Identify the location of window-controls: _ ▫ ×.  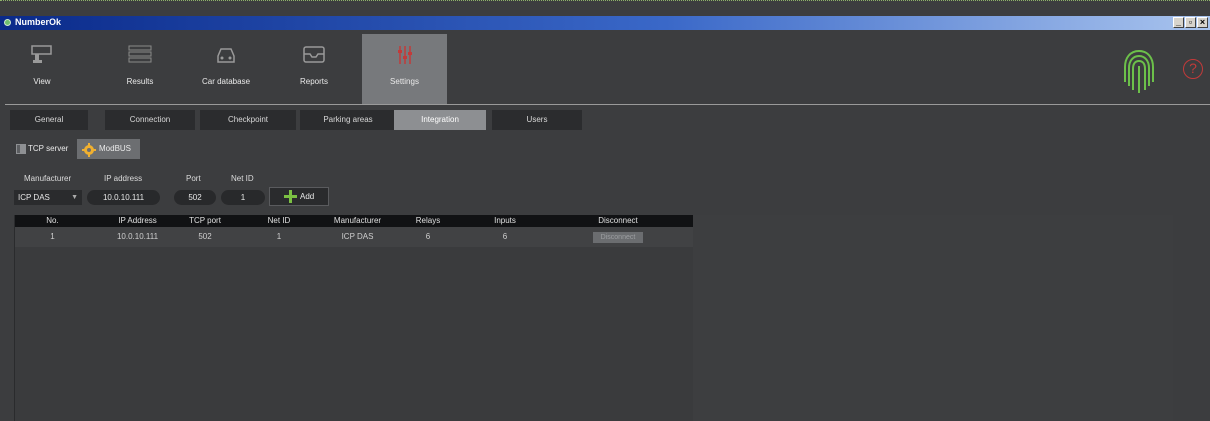
(1190, 22).